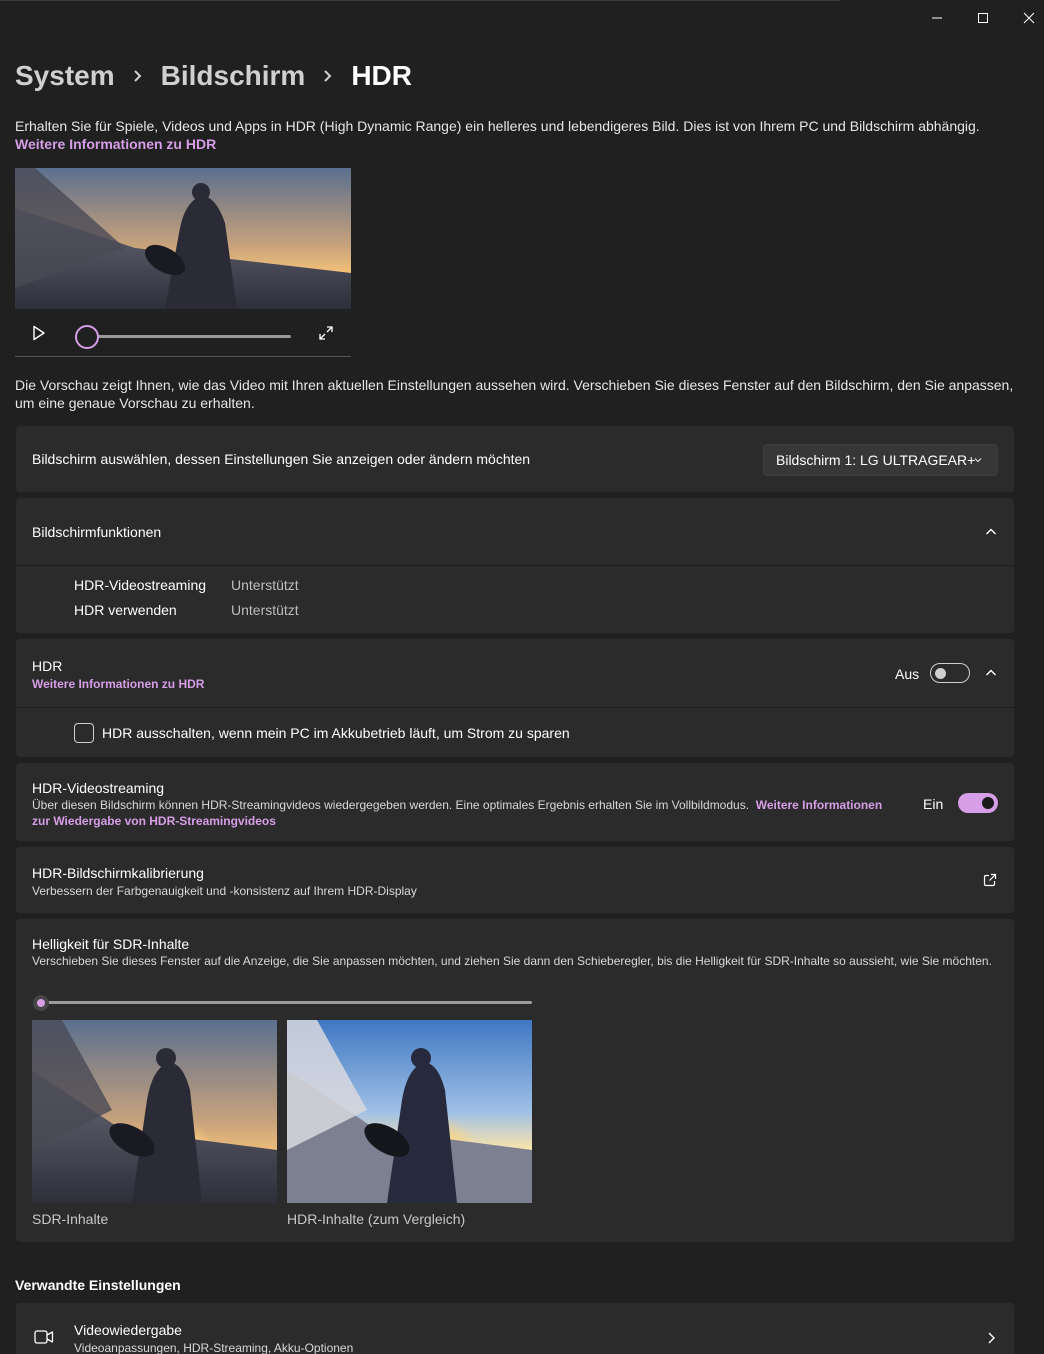 The image size is (1044, 1354). What do you see at coordinates (819, 805) in the screenshot?
I see `hdr-streaming-link: Weitere Informationen` at bounding box center [819, 805].